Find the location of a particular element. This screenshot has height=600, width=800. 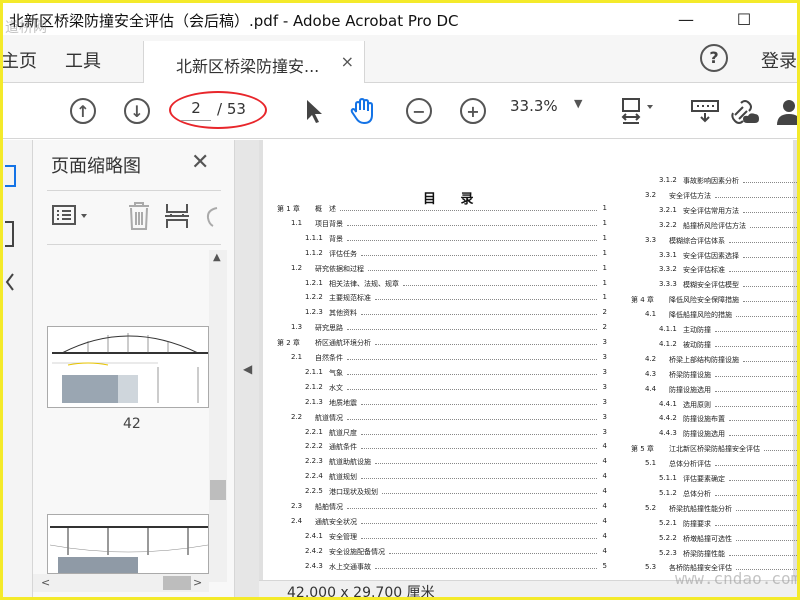

scroll-up-icon: ▲ is located at coordinates (217, 257).